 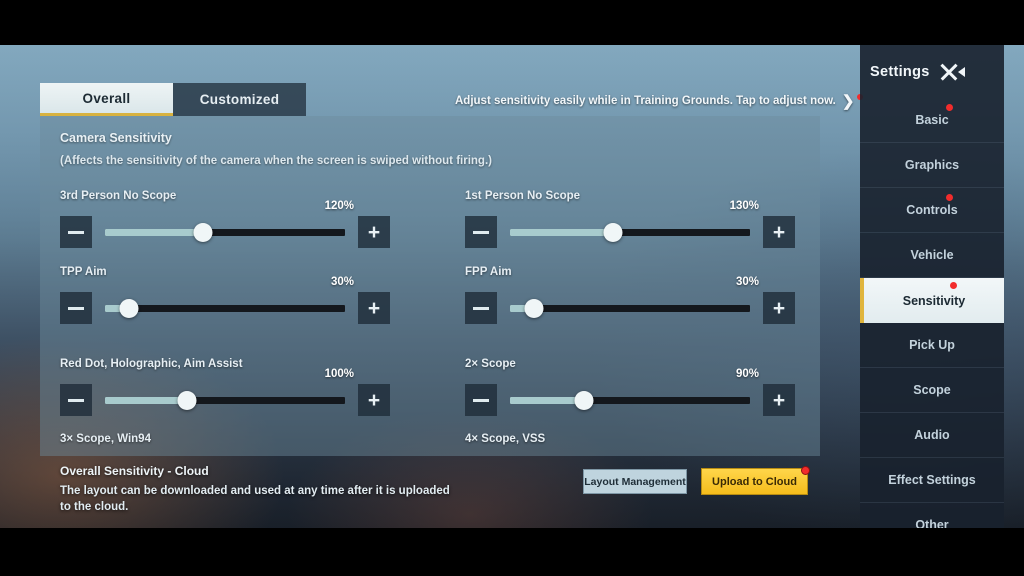 I want to click on sidebar-item-label: Graphics, so click(x=932, y=165).